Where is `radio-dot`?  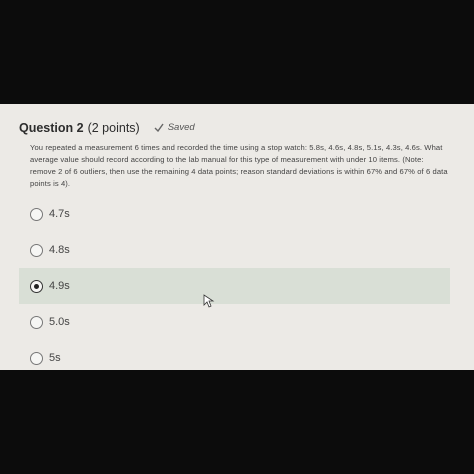 radio-dot is located at coordinates (36, 286).